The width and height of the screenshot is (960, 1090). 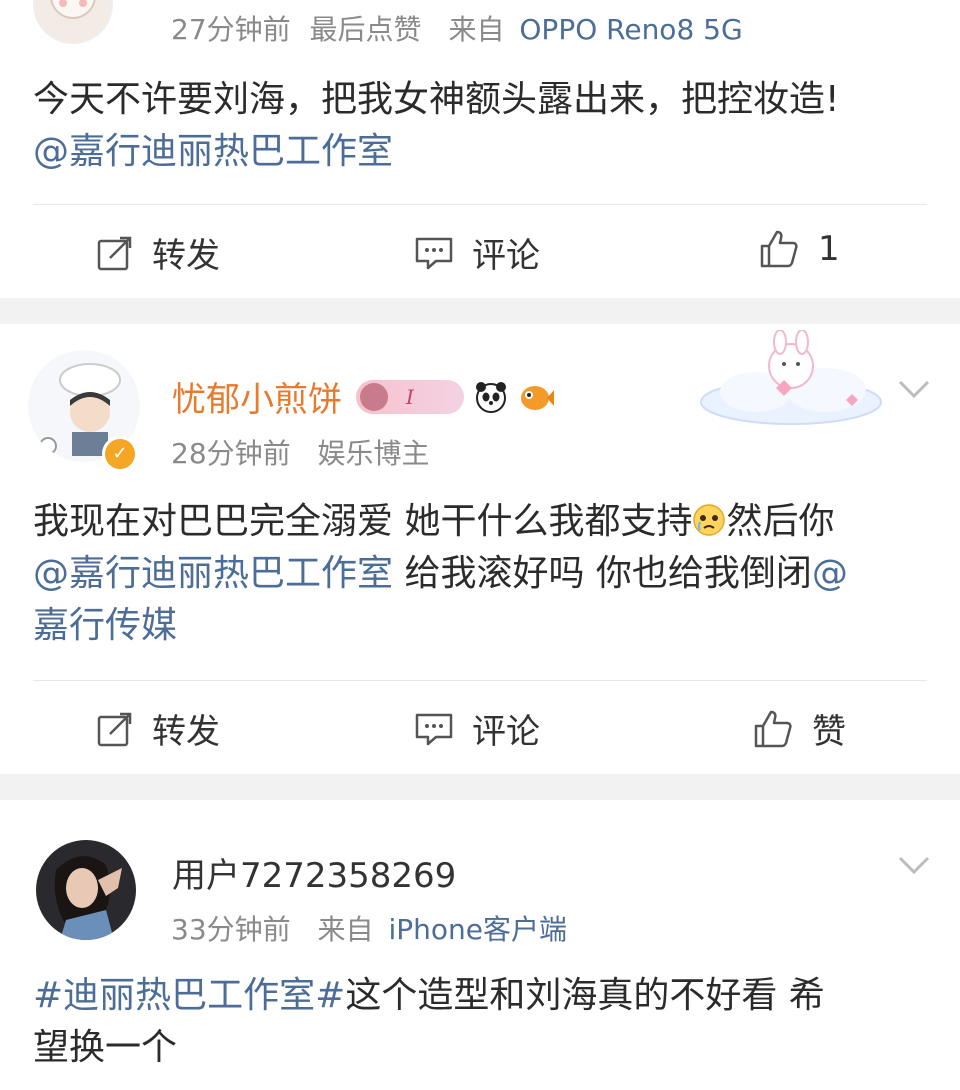 I want to click on post3-text-2: 望换一个, so click(x=105, y=1047).